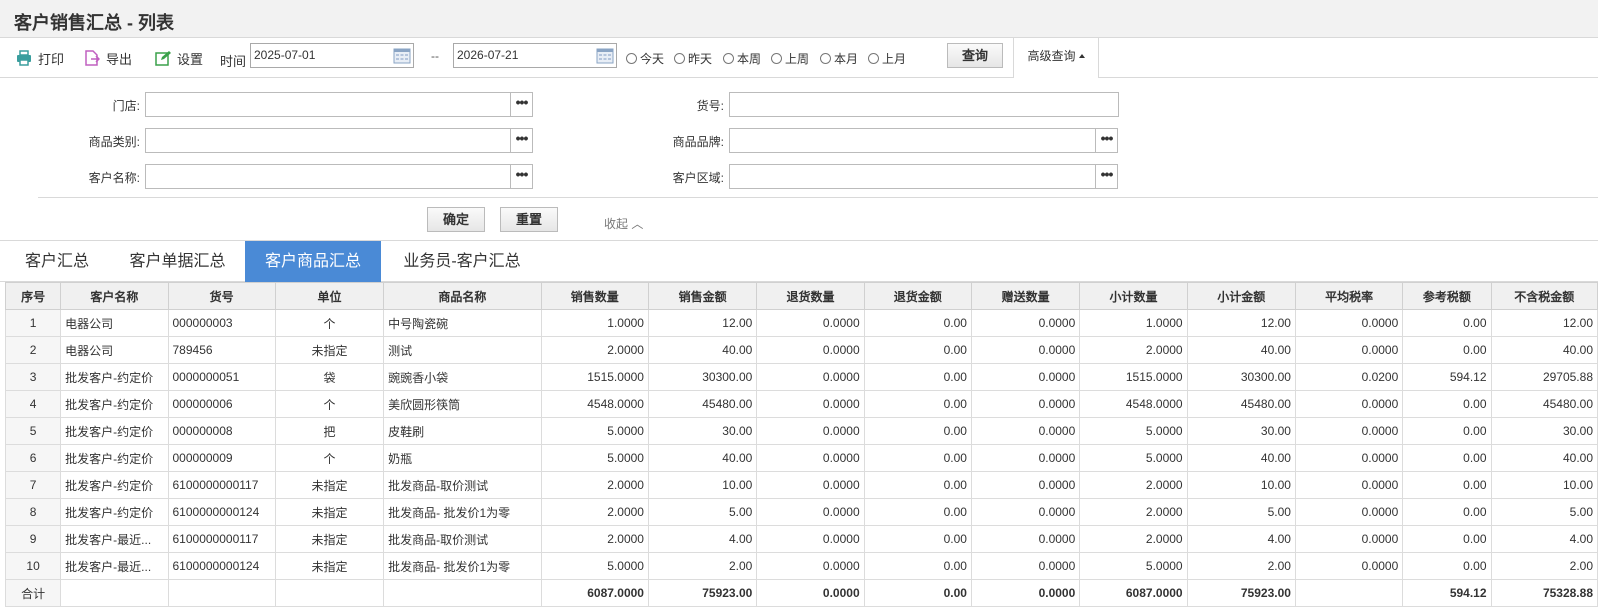 The image size is (1598, 612). I want to click on tab-customer-document-summary: 客户单据汇总, so click(177, 261).